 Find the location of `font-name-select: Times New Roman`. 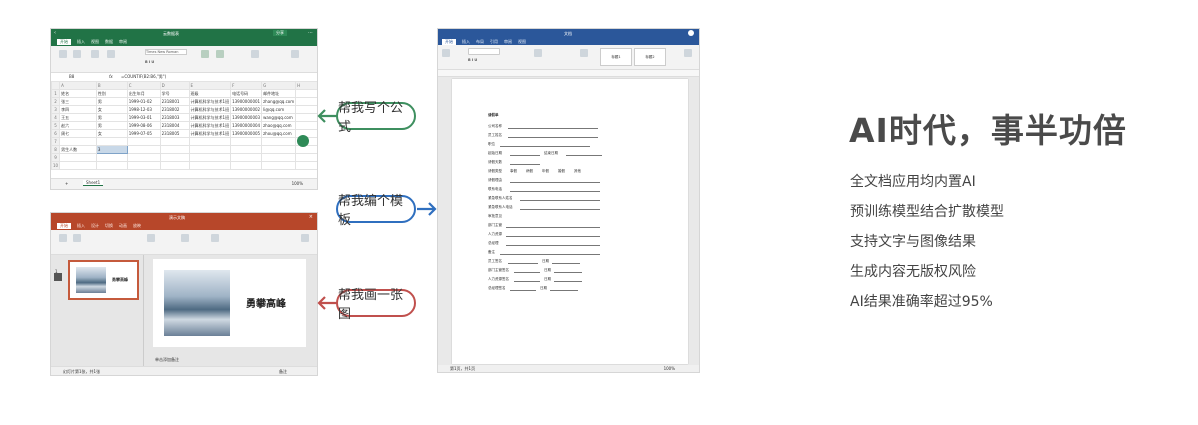

font-name-select: Times New Roman is located at coordinates (166, 52).